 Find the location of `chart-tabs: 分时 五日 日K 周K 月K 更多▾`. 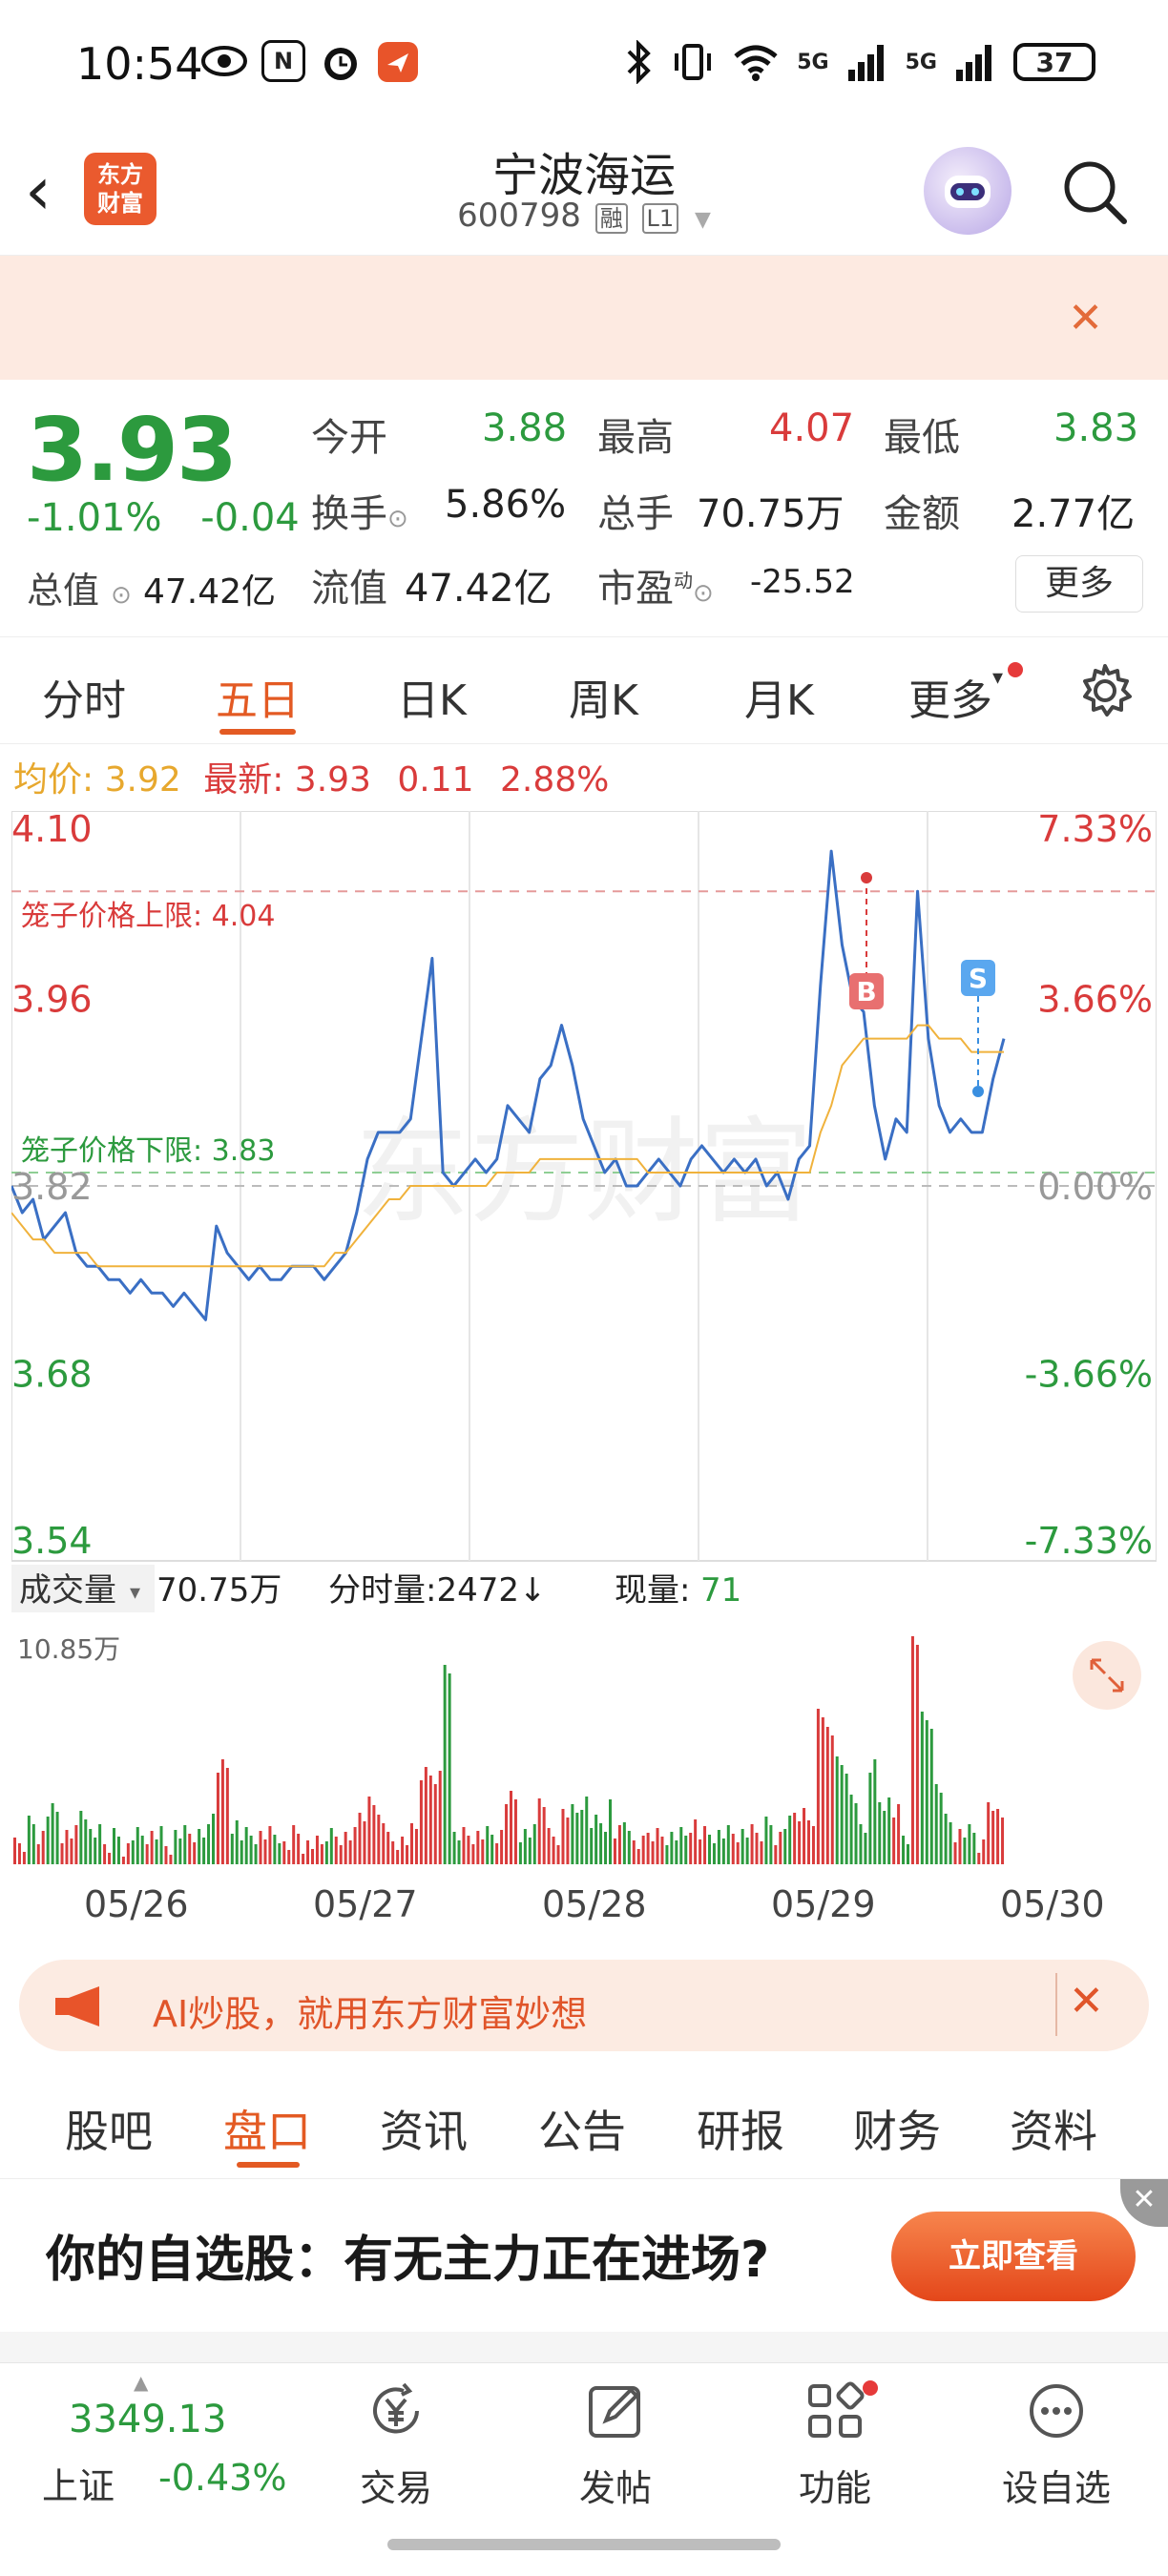

chart-tabs: 分时 五日 日K 周K 月K 更多▾ is located at coordinates (584, 690).